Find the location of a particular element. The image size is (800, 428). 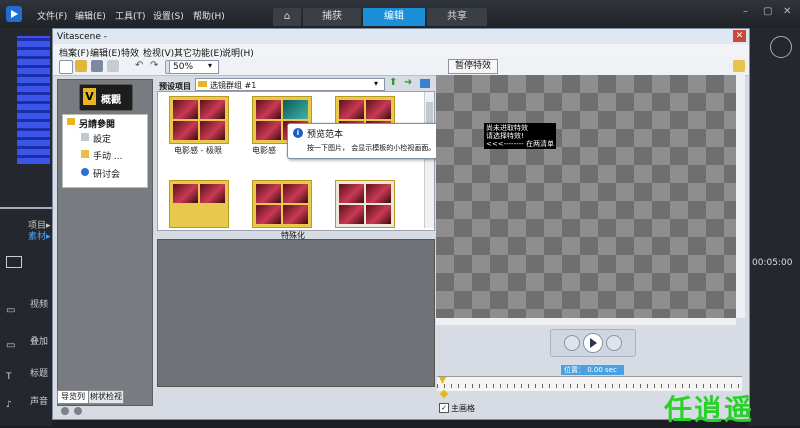

folder-icon is located at coordinates (71, 121).